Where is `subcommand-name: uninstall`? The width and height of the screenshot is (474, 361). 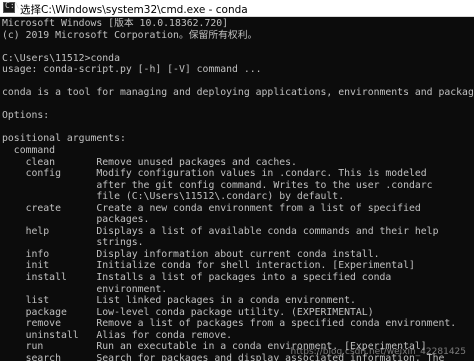
subcommand-name: uninstall is located at coordinates (49, 335).